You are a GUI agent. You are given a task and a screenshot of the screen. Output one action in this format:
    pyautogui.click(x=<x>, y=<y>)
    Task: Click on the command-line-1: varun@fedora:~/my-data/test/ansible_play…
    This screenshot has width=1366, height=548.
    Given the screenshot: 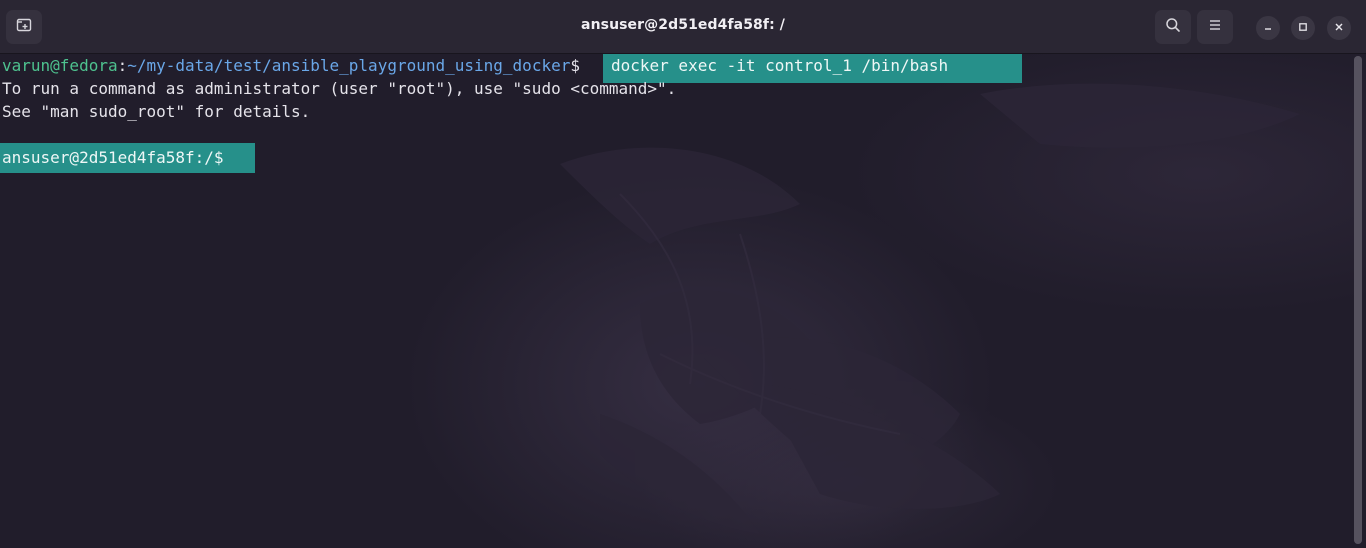 What is the action you would take?
    pyautogui.click(x=291, y=65)
    